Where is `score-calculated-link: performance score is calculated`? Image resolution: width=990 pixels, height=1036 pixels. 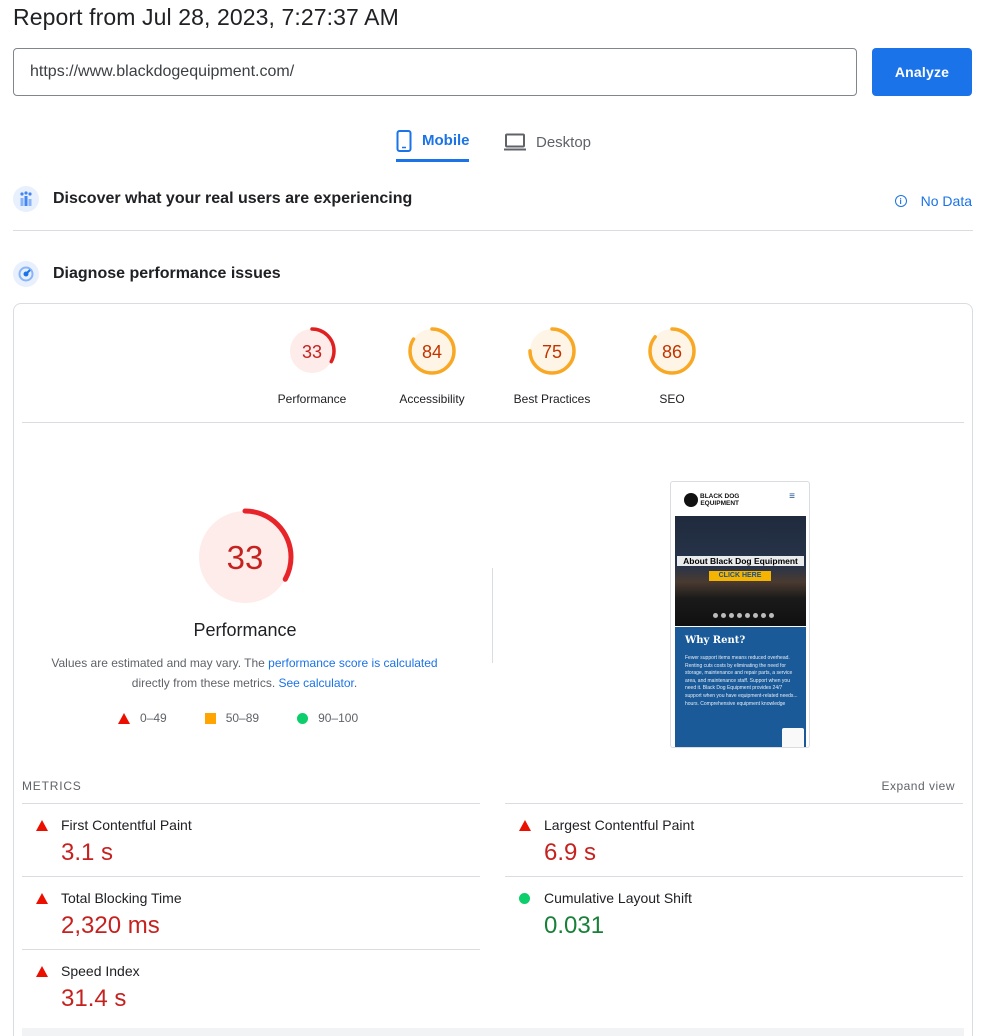
score-calculated-link: performance score is calculated is located at coordinates (352, 663).